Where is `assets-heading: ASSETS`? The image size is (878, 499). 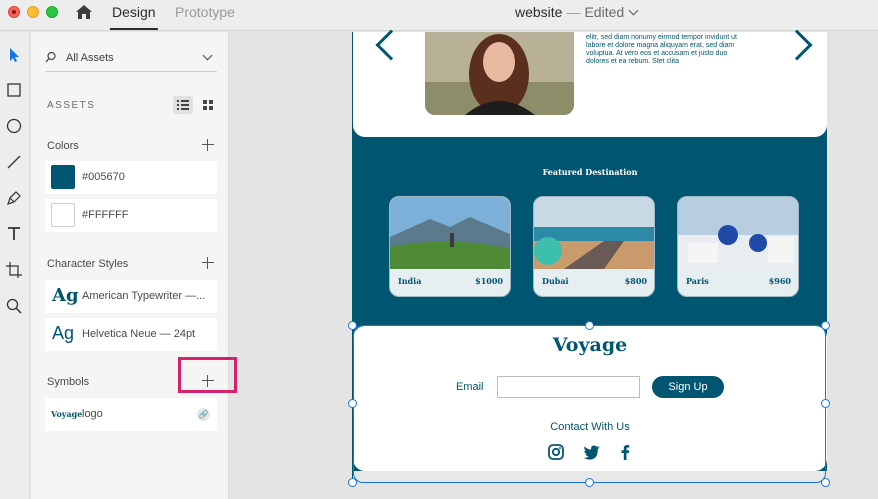 assets-heading: ASSETS is located at coordinates (71, 105).